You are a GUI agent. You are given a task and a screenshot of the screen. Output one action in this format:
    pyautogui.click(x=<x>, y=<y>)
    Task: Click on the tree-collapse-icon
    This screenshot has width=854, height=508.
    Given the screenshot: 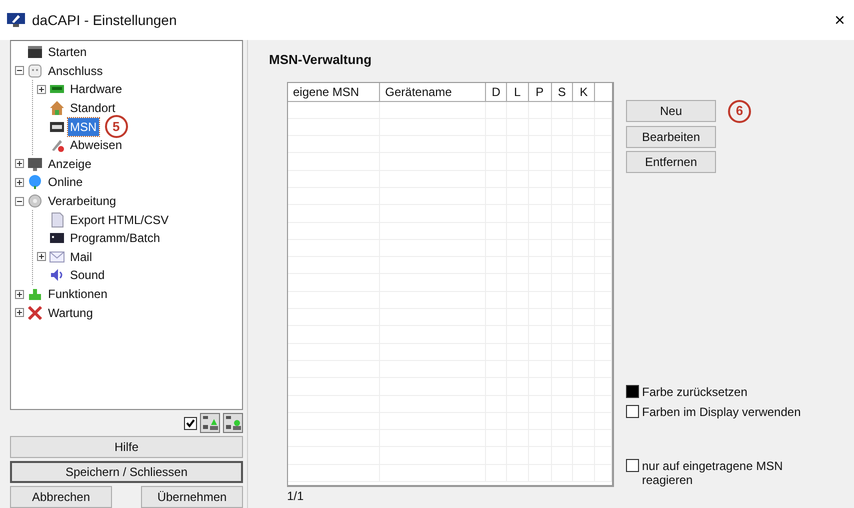 What is the action you would take?
    pyautogui.click(x=233, y=423)
    